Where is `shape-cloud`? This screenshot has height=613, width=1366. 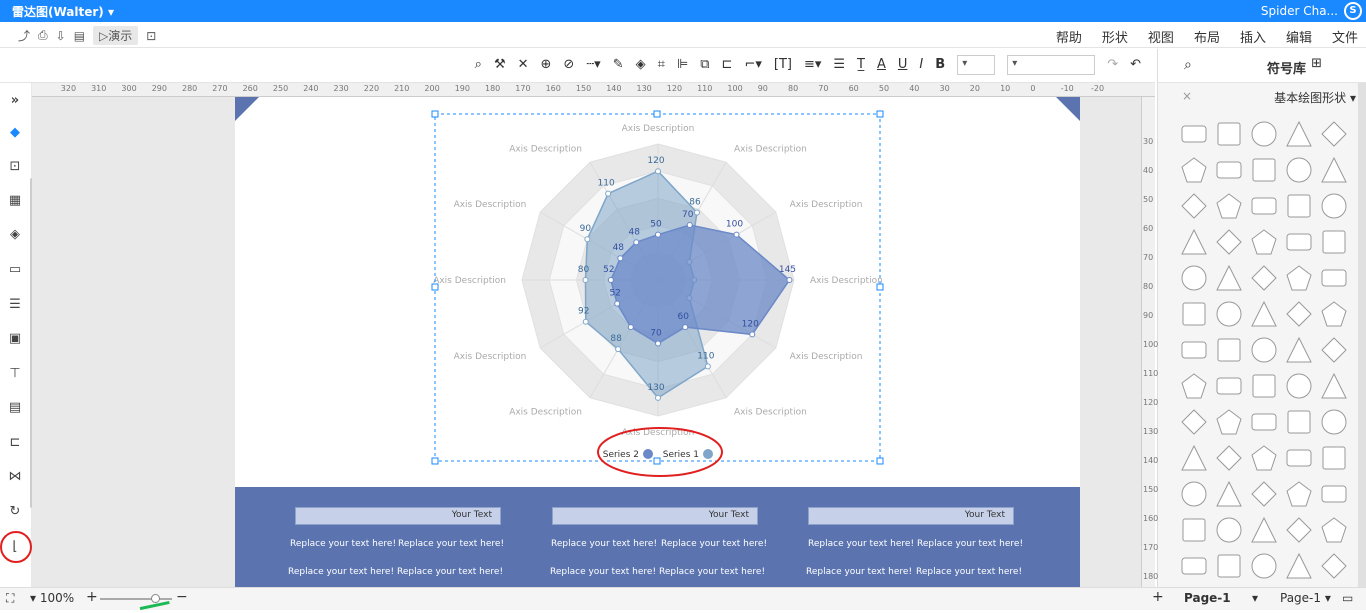 shape-cloud is located at coordinates (1298, 494).